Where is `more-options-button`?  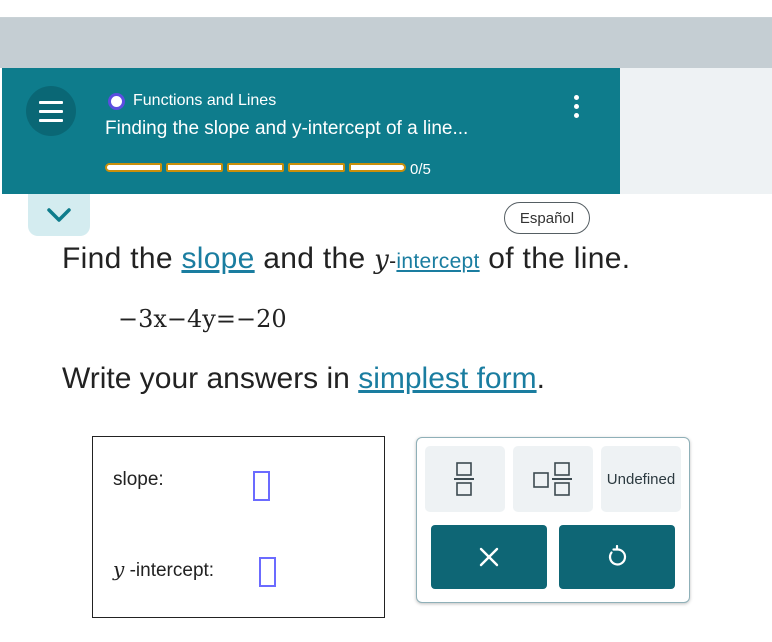 more-options-button is located at coordinates (576, 106).